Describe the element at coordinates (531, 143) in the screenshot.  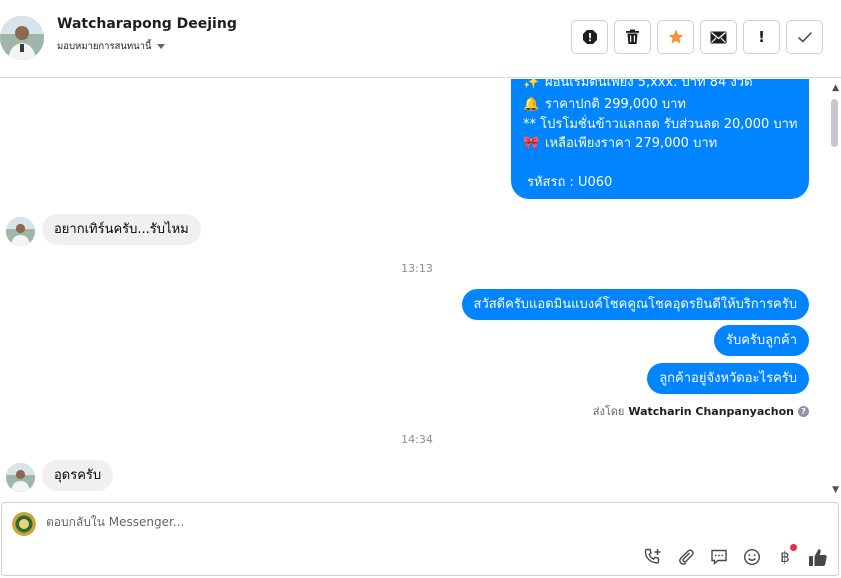
I see `ribbon-icon: 🎀` at that location.